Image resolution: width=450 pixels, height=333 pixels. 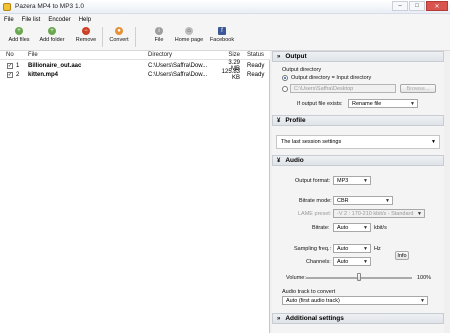 I want to click on bitrate-unit: kbit/s, so click(x=380, y=228).